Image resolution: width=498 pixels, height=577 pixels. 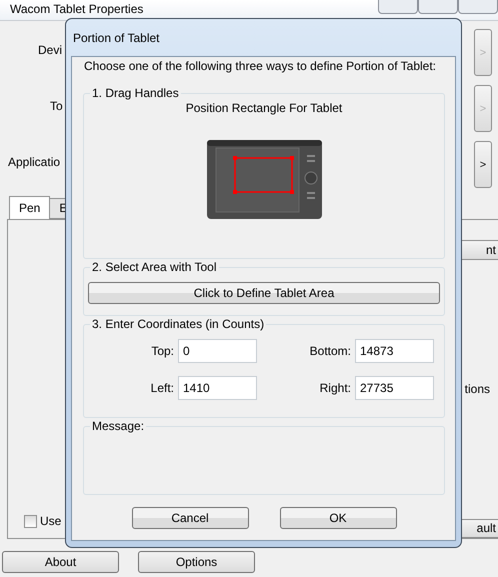 What do you see at coordinates (196, 562) in the screenshot?
I see `footer-button: Options` at bounding box center [196, 562].